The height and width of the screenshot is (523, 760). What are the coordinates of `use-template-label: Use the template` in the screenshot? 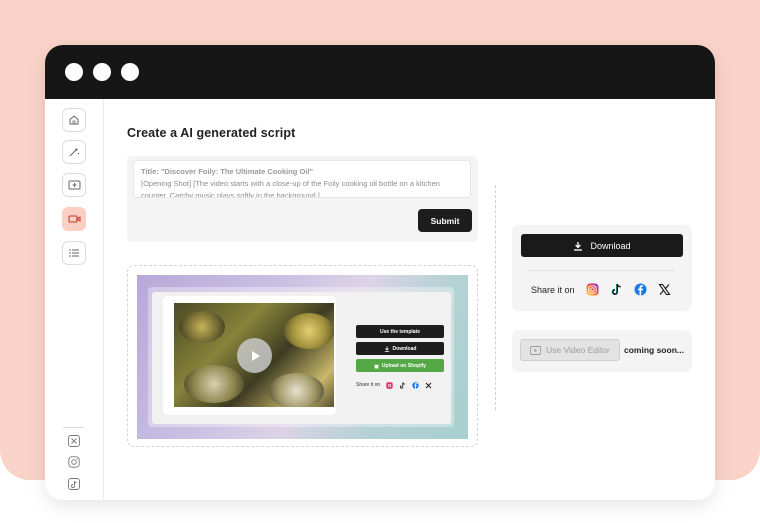 It's located at (399, 331).